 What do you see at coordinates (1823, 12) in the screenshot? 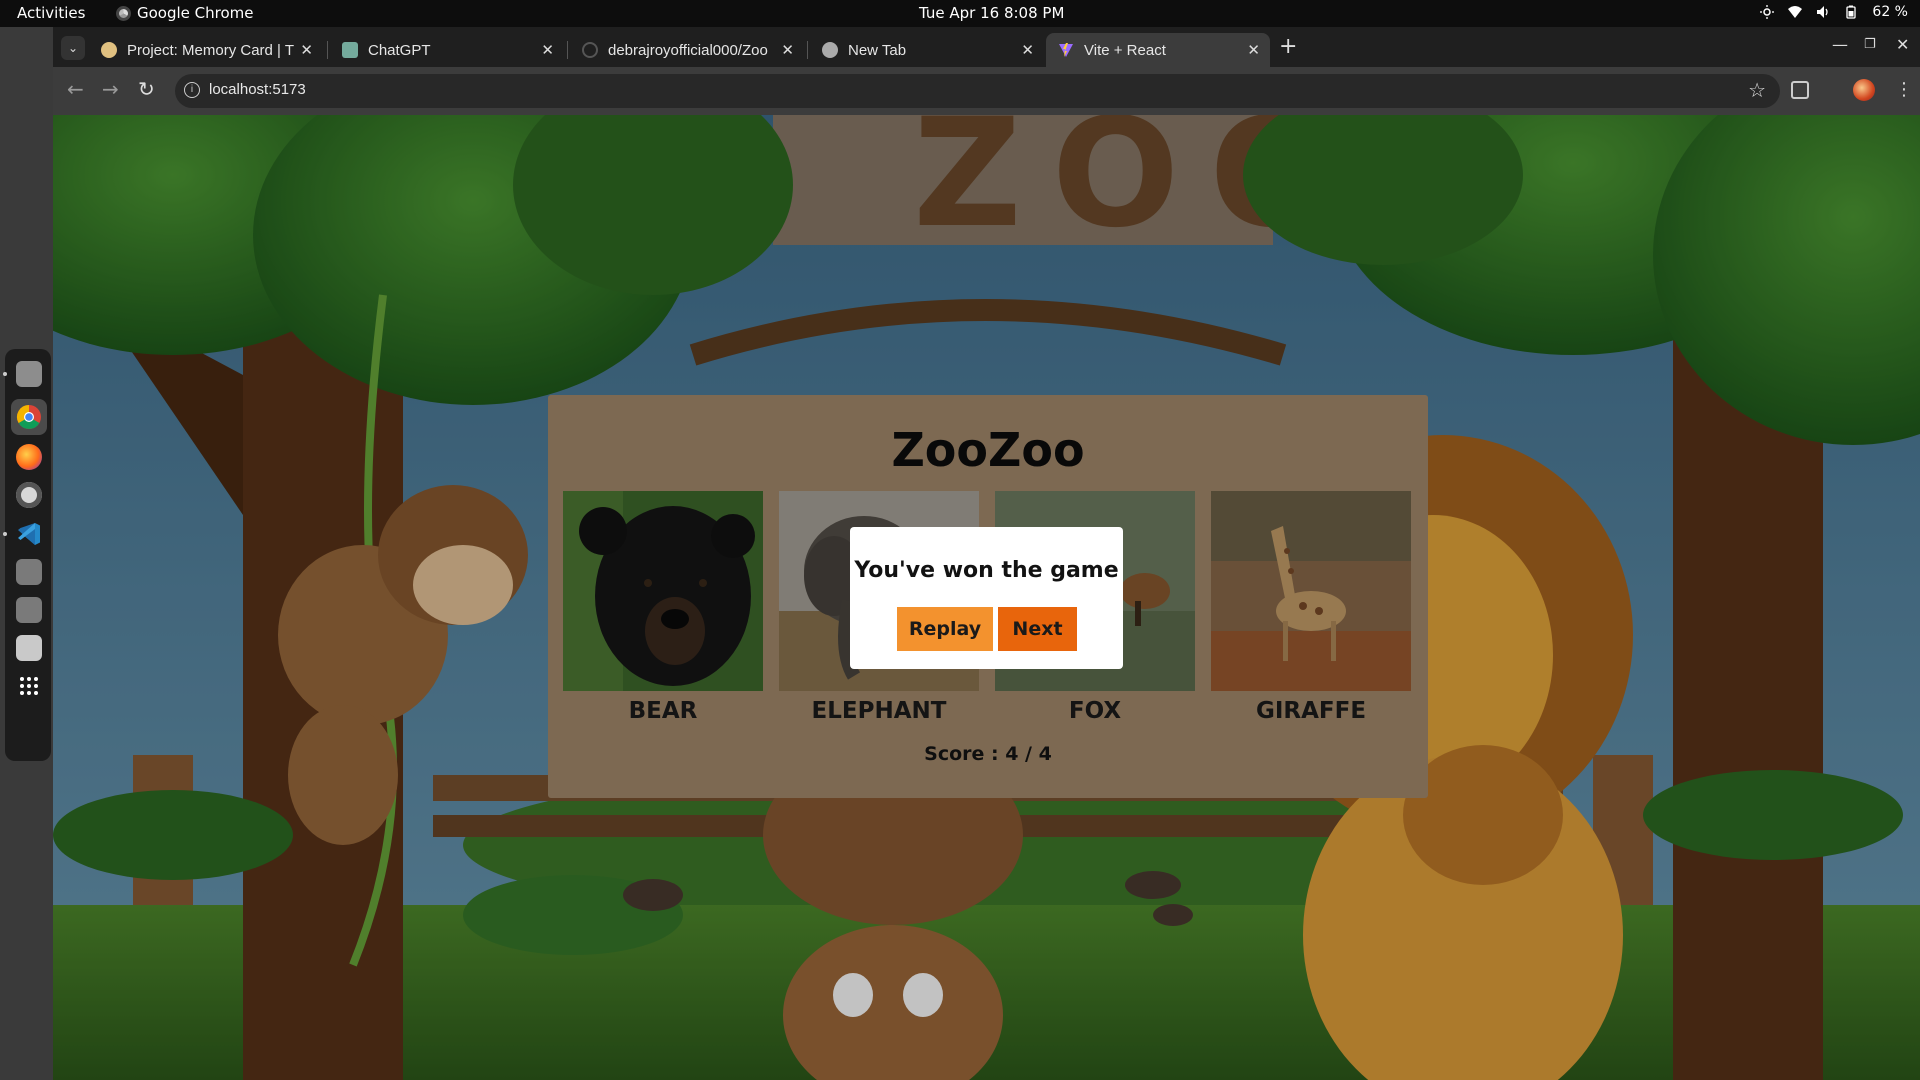
I see `volume-icon` at bounding box center [1823, 12].